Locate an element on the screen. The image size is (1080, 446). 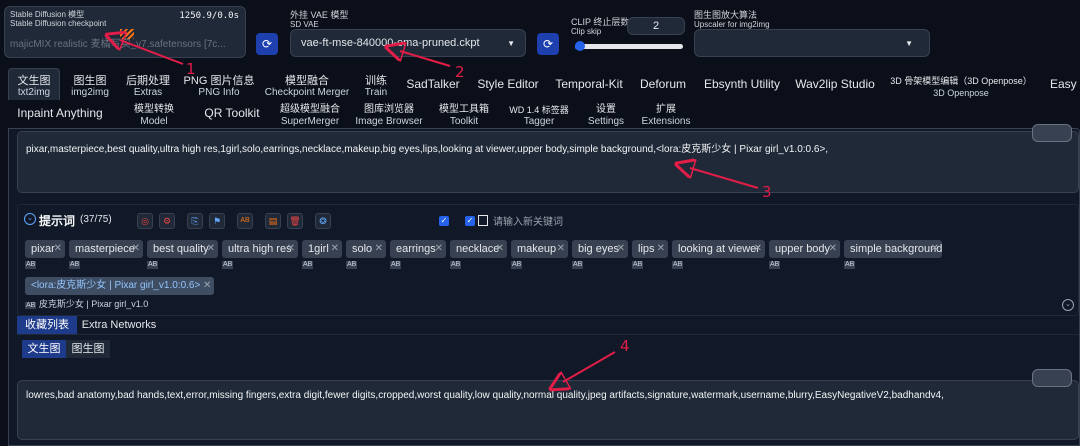
ab-toggle-icon: AB is located at coordinates (245, 221).